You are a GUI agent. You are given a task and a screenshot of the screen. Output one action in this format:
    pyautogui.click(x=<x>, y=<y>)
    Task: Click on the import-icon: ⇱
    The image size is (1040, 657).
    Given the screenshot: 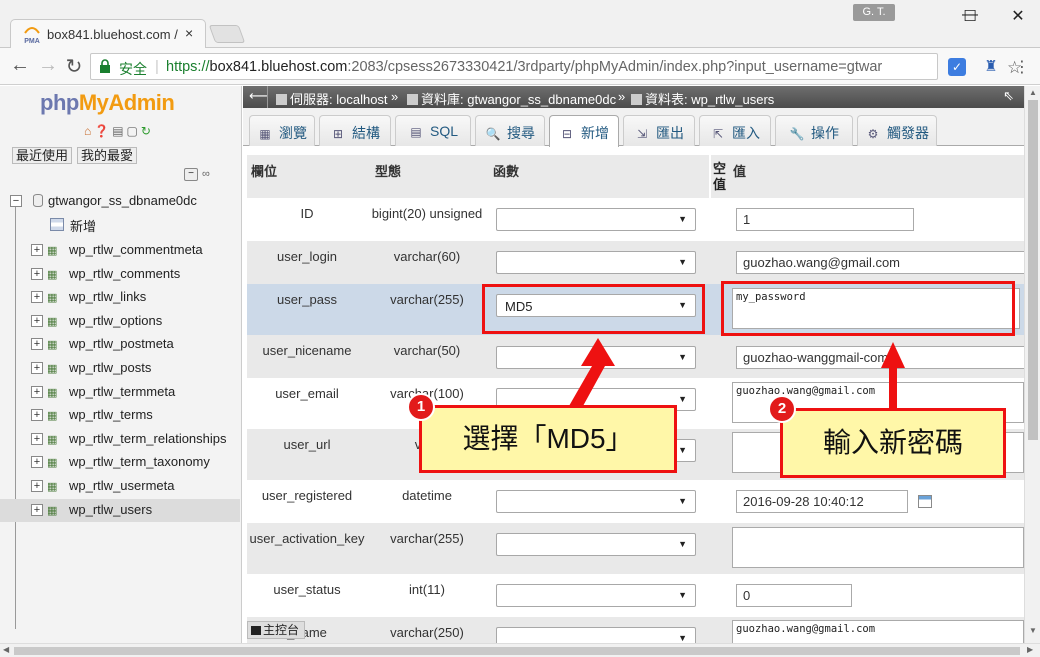 What is the action you would take?
    pyautogui.click(x=718, y=134)
    